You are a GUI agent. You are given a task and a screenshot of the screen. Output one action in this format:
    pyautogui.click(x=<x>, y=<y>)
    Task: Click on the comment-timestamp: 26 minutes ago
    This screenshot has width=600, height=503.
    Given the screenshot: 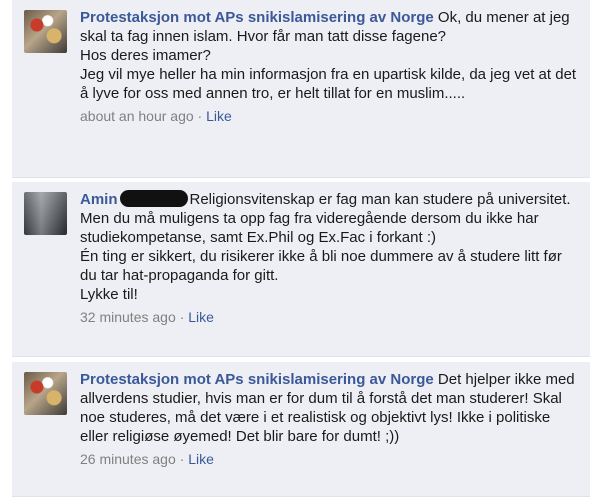 What is the action you would take?
    pyautogui.click(x=128, y=459)
    